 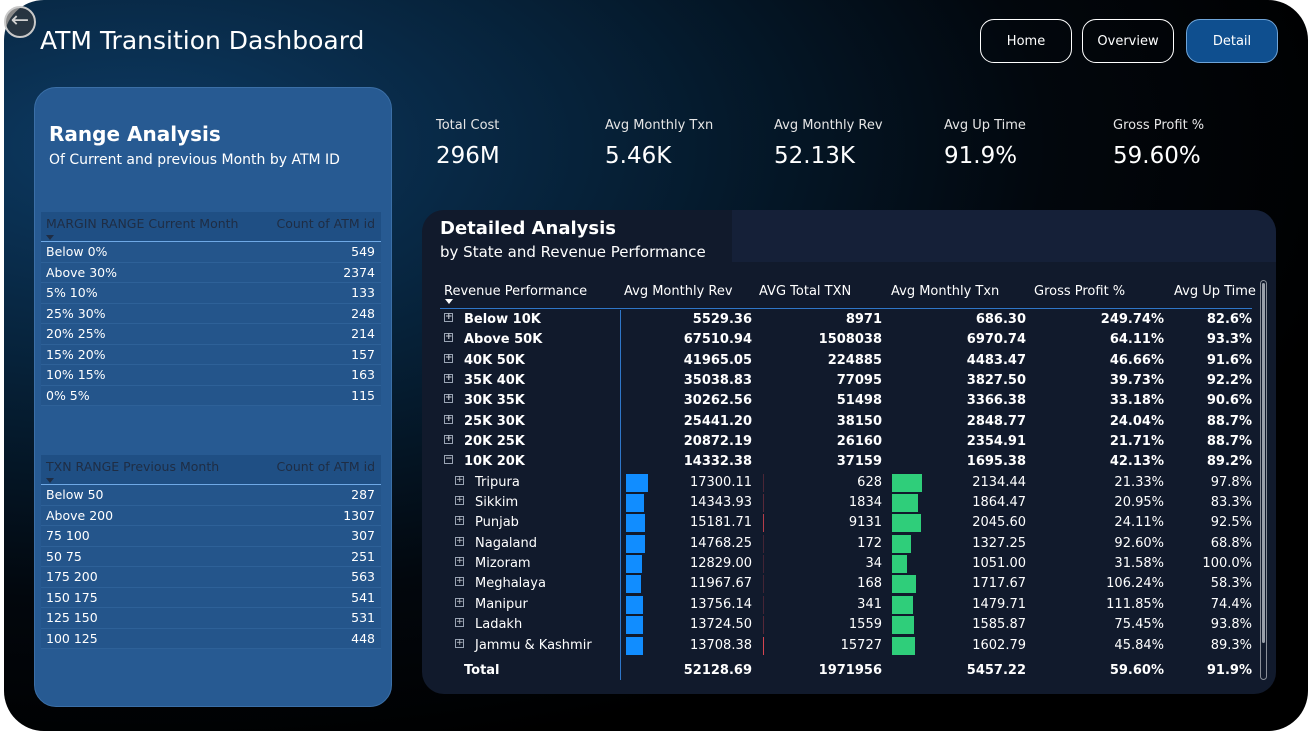 What do you see at coordinates (510, 584) in the screenshot?
I see `state-label: Meghalaya` at bounding box center [510, 584].